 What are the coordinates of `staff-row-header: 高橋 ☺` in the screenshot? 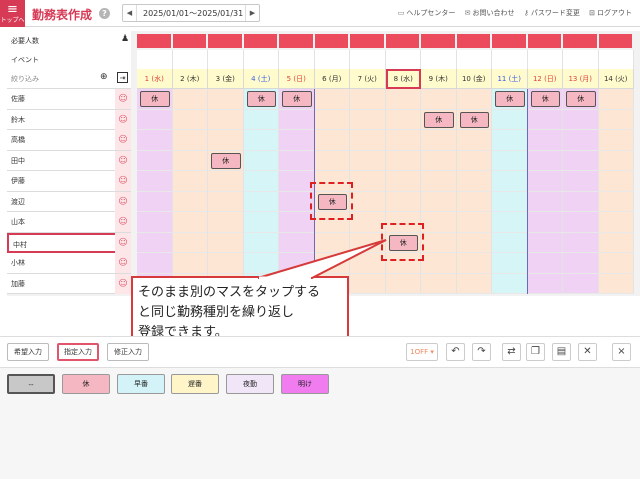 It's located at (69, 140).